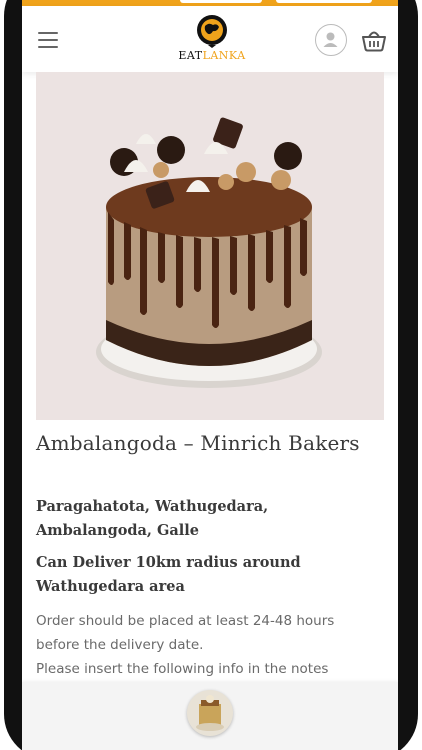 The image size is (422, 750). Describe the element at coordinates (48, 40) in the screenshot. I see `hamburger-menu-icon` at that location.